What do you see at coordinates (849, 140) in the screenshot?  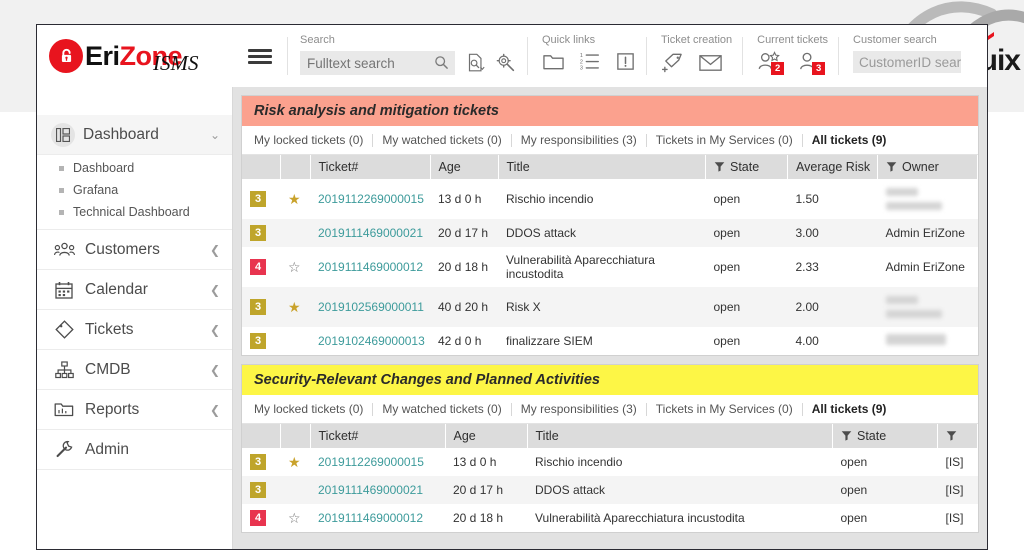 I see `tab-all-tickets: All tickets (9)` at bounding box center [849, 140].